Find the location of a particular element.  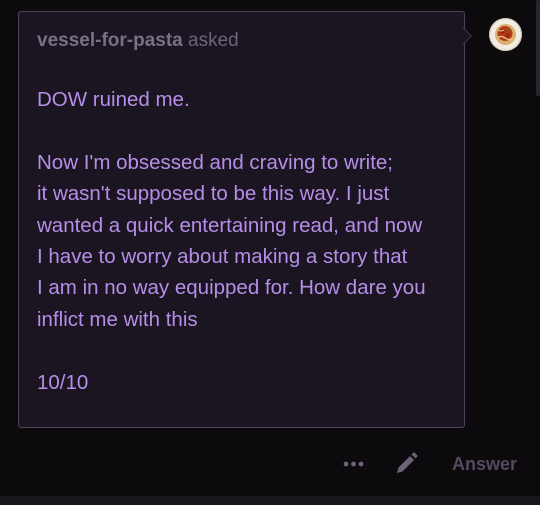

speech-bubble-arrow-fill is located at coordinates (467, 36).